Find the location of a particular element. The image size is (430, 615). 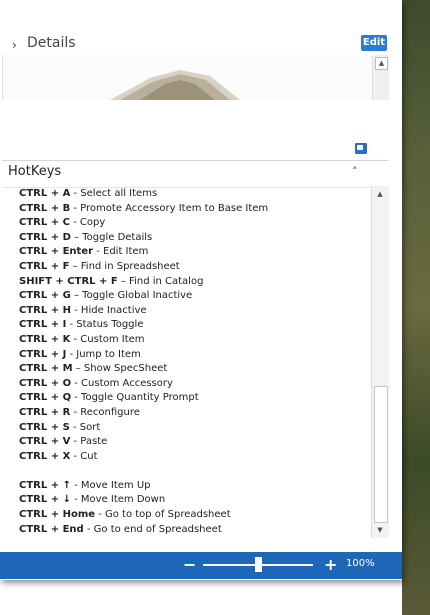

hotkey-description: - Hide Inactive is located at coordinates (108, 310).